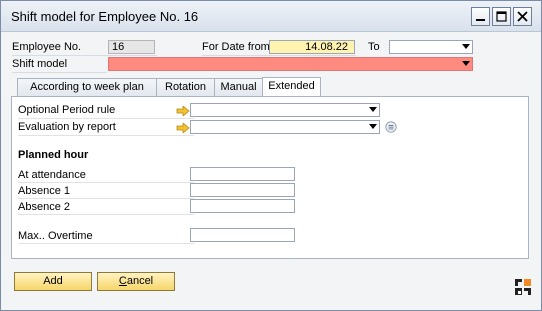 This screenshot has width=542, height=311. Describe the element at coordinates (285, 127) in the screenshot. I see `evaluation-by-report-dropdown` at that location.